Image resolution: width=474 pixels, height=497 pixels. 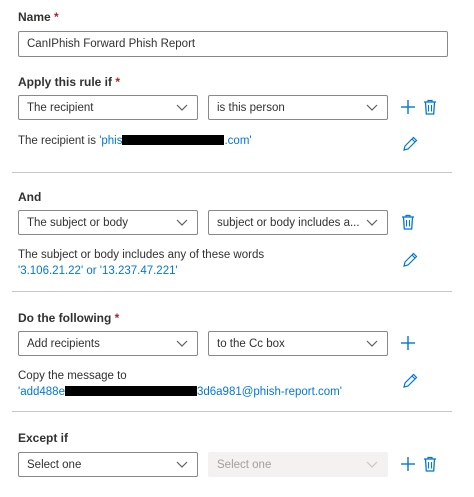 I want to click on delete-condition-button, so click(x=430, y=107).